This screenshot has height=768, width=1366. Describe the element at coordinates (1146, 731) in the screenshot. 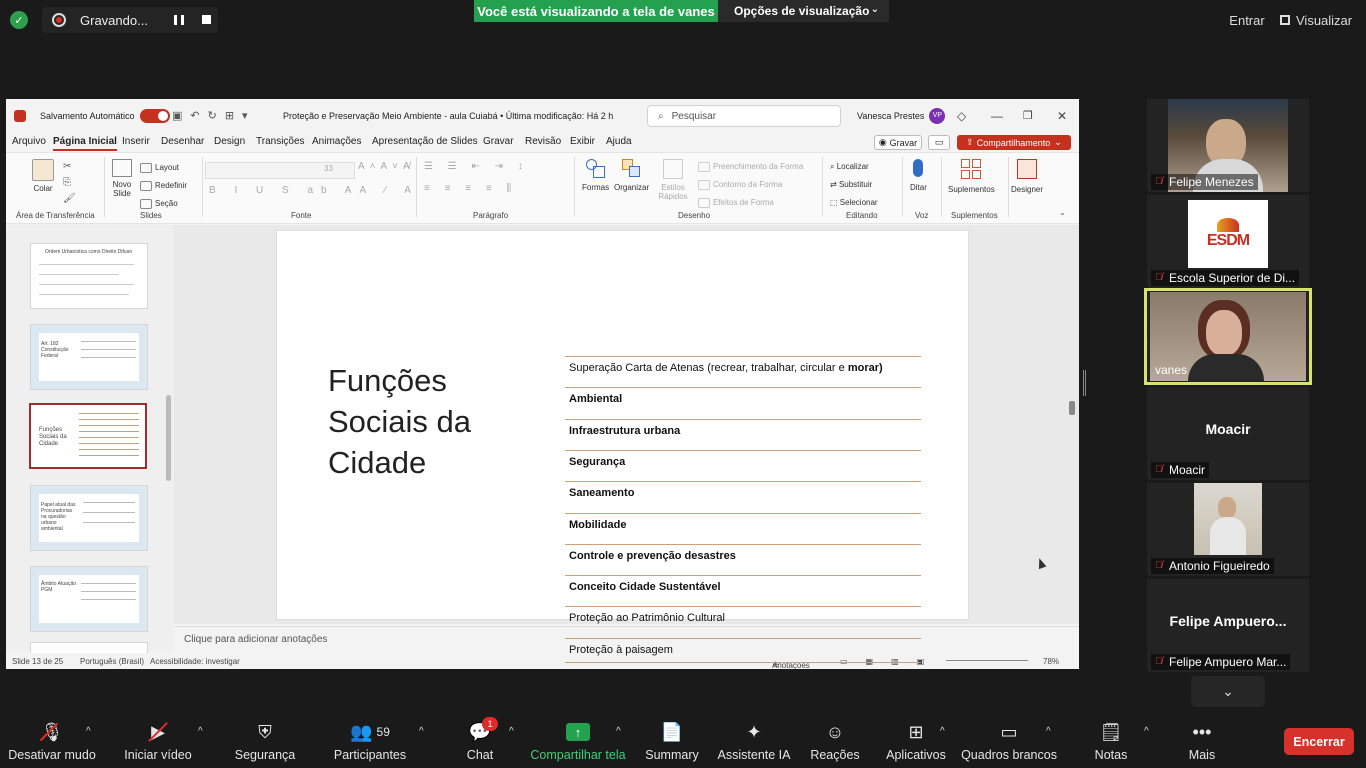

I see `notes-options-caret: ^` at that location.